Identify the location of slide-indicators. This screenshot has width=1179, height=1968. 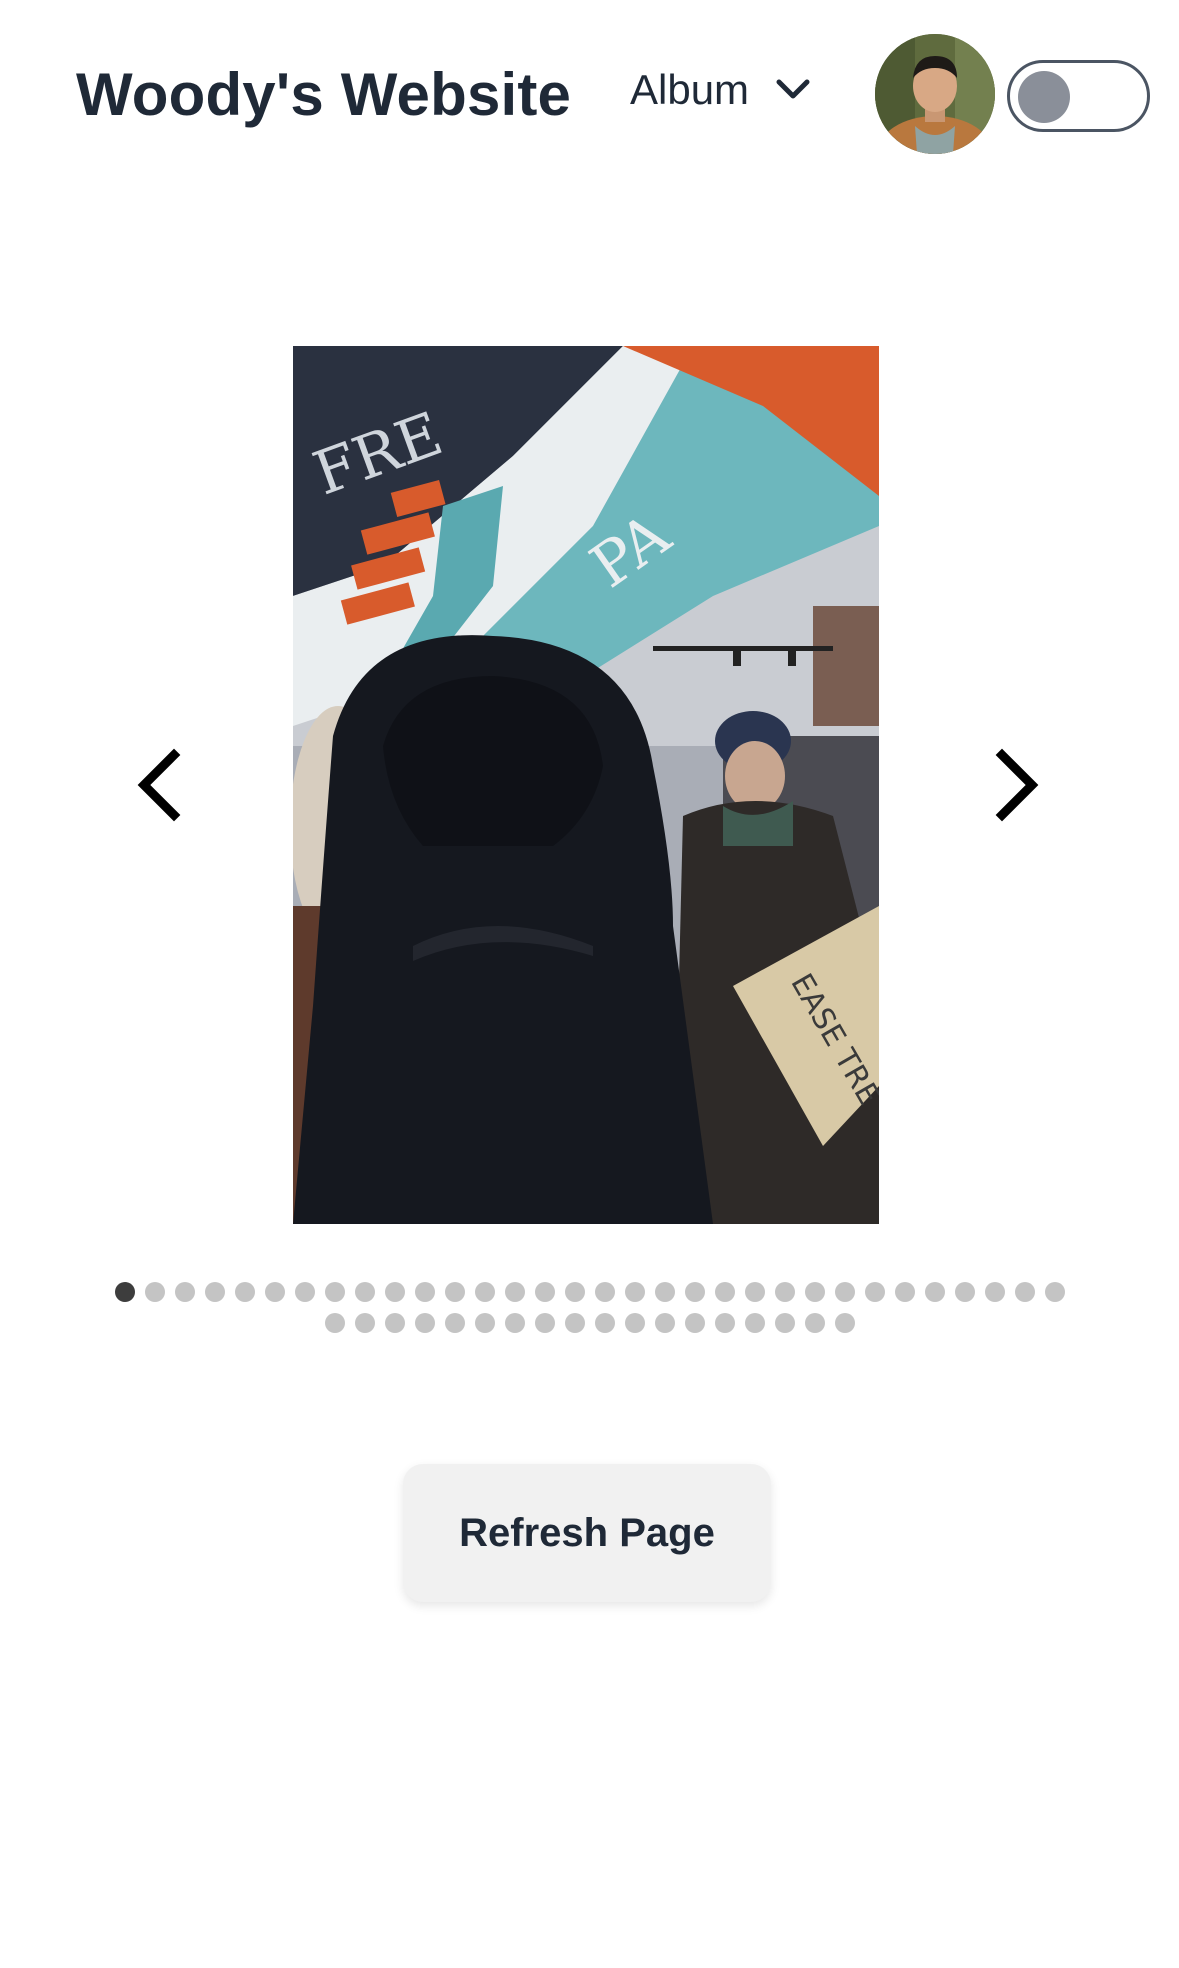
(589, 1307).